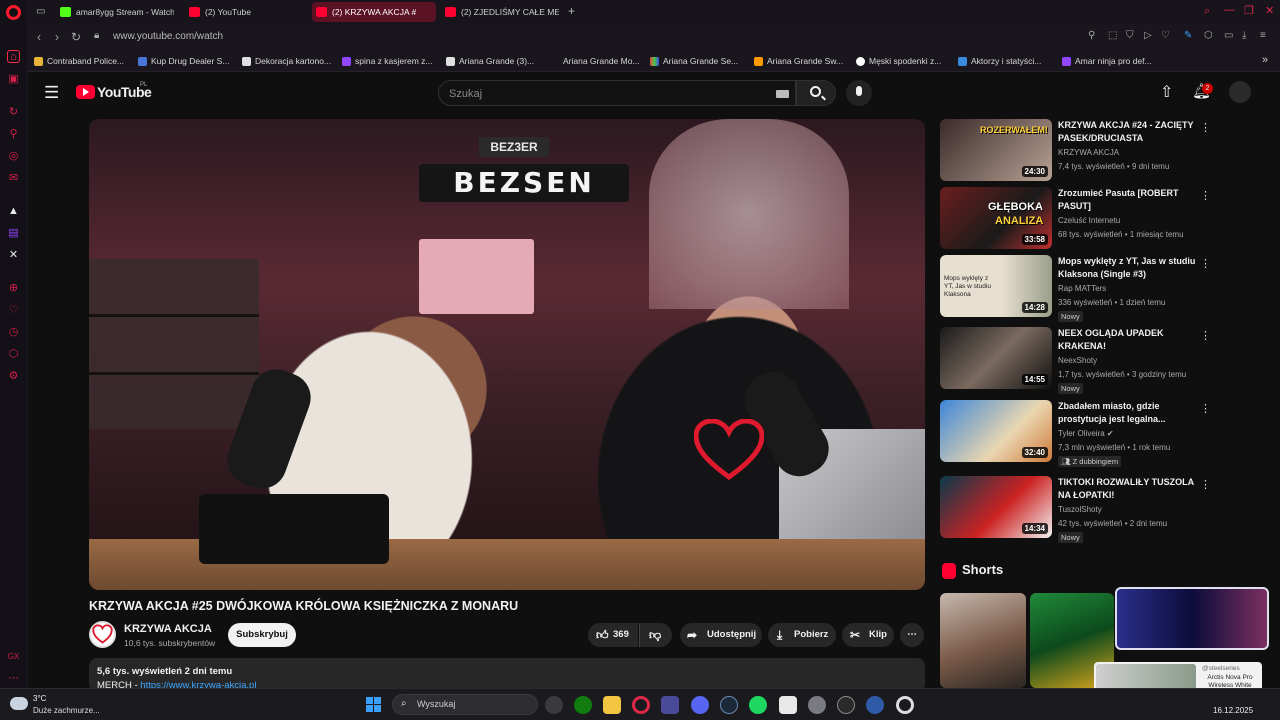  I want to click on download-button: ⤓ Pobierz, so click(802, 635).